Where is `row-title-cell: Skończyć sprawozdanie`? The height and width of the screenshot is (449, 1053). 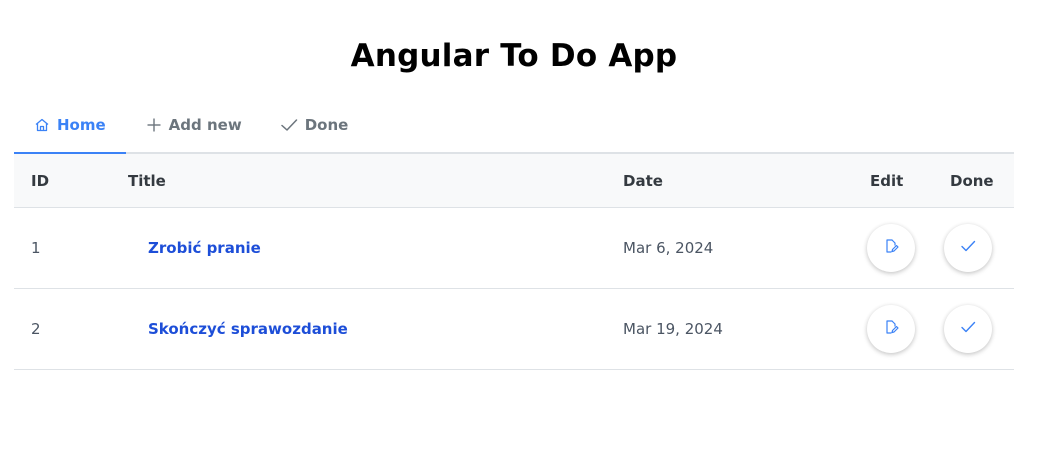
row-title-cell: Skończyć sprawozdanie is located at coordinates (375, 329).